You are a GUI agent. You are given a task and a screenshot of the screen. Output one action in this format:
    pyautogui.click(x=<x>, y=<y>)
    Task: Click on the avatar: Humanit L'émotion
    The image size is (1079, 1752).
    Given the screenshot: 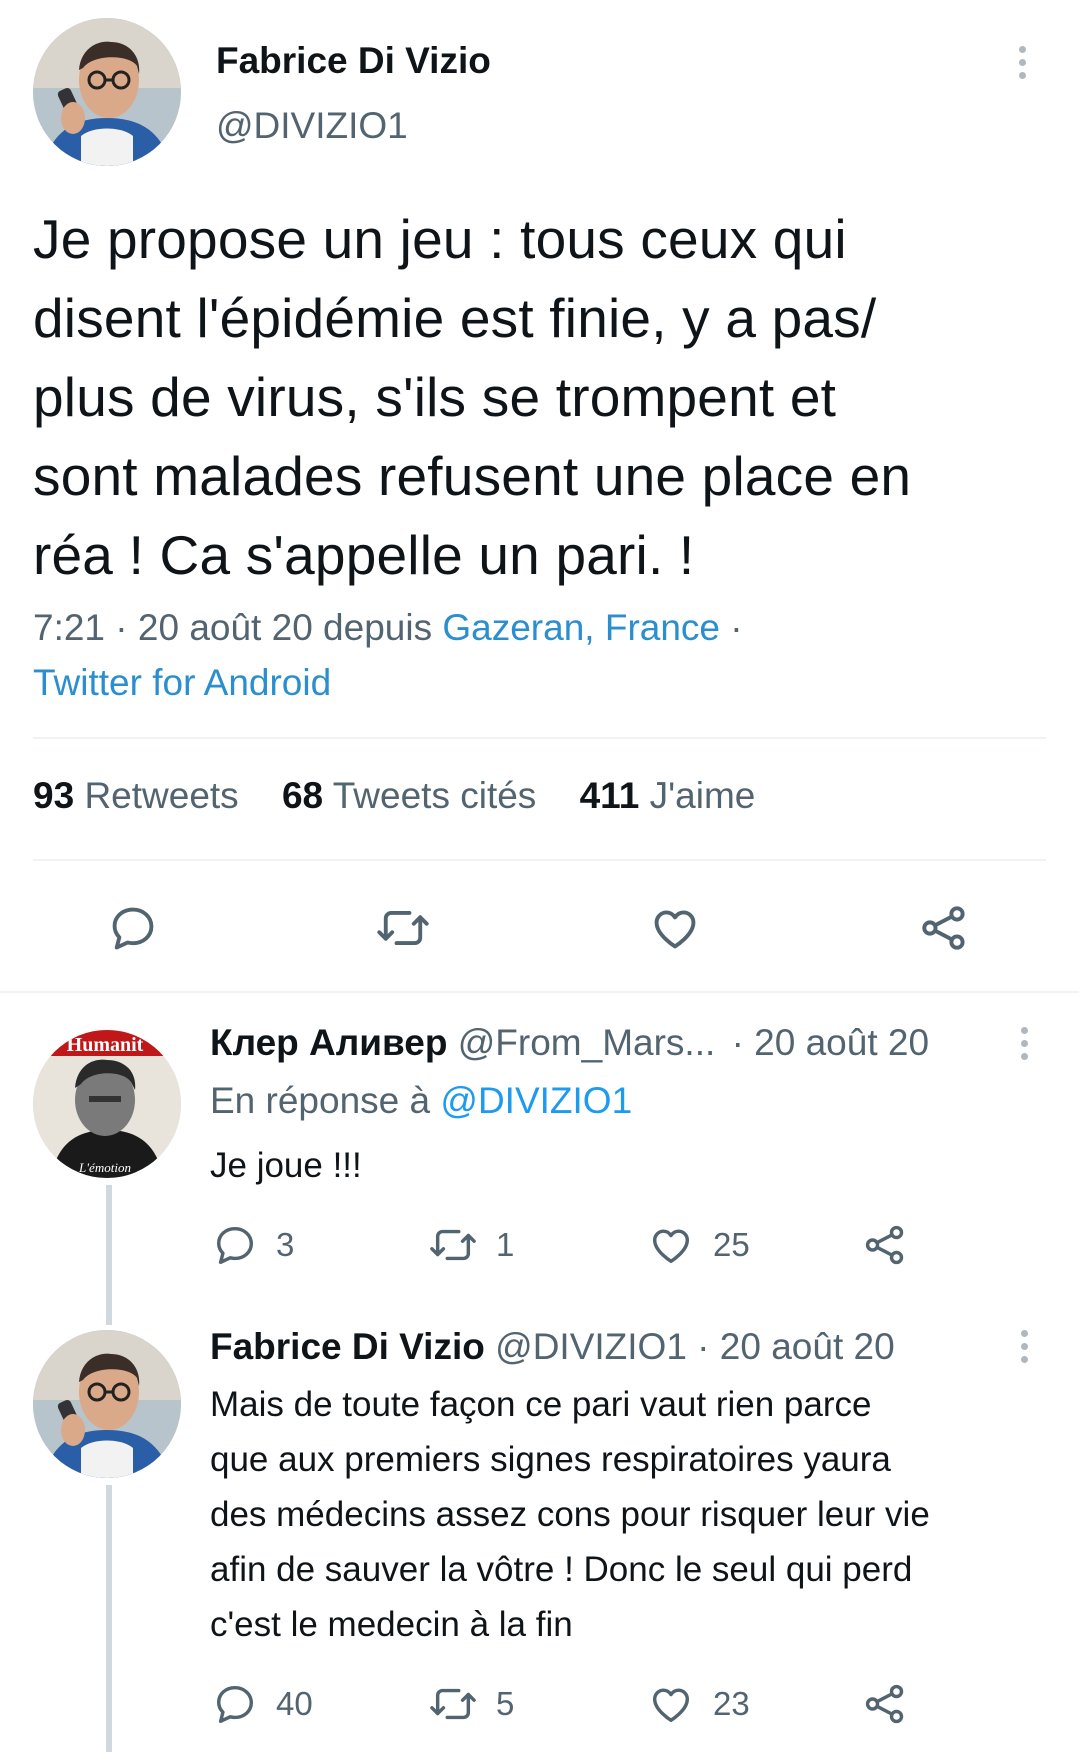 What is the action you would take?
    pyautogui.click(x=107, y=1104)
    